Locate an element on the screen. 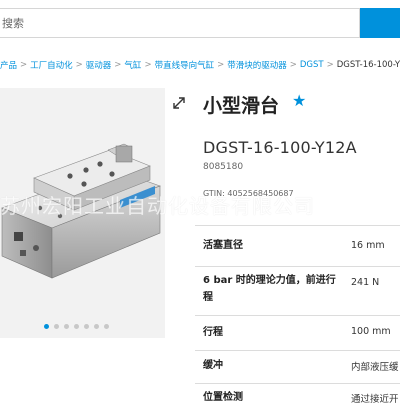 The height and width of the screenshot is (409, 400). breadcrumb-item: 驱动器 is located at coordinates (99, 65).